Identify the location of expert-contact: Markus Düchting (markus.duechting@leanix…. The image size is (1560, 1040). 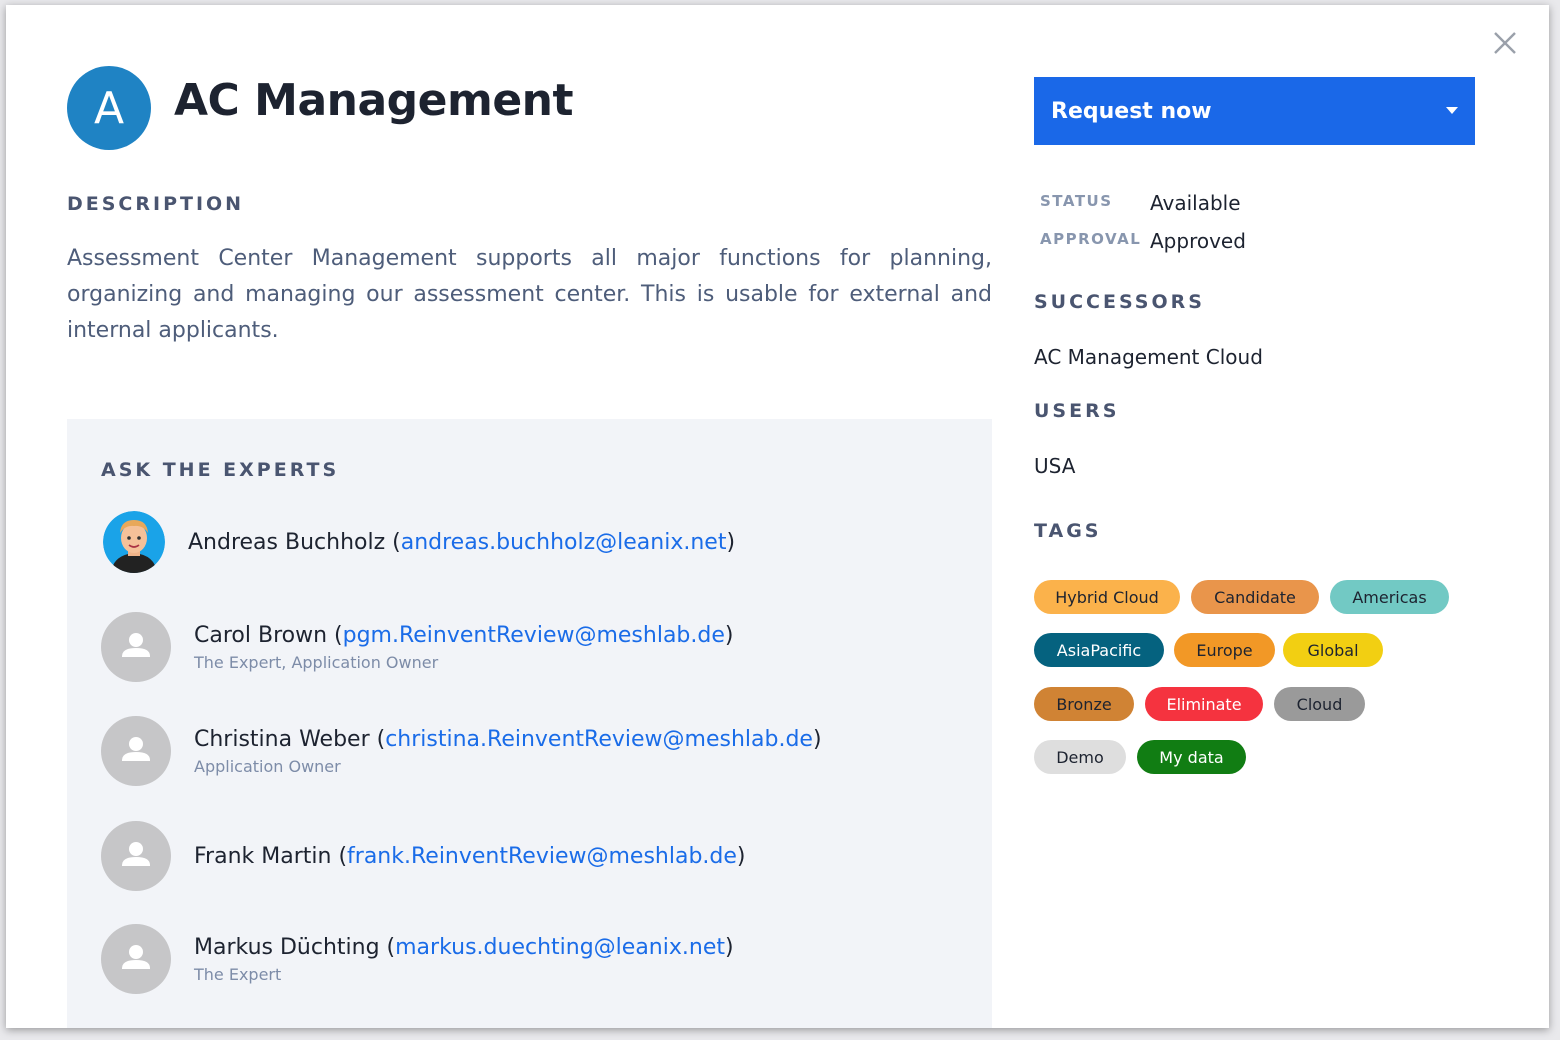
(464, 947).